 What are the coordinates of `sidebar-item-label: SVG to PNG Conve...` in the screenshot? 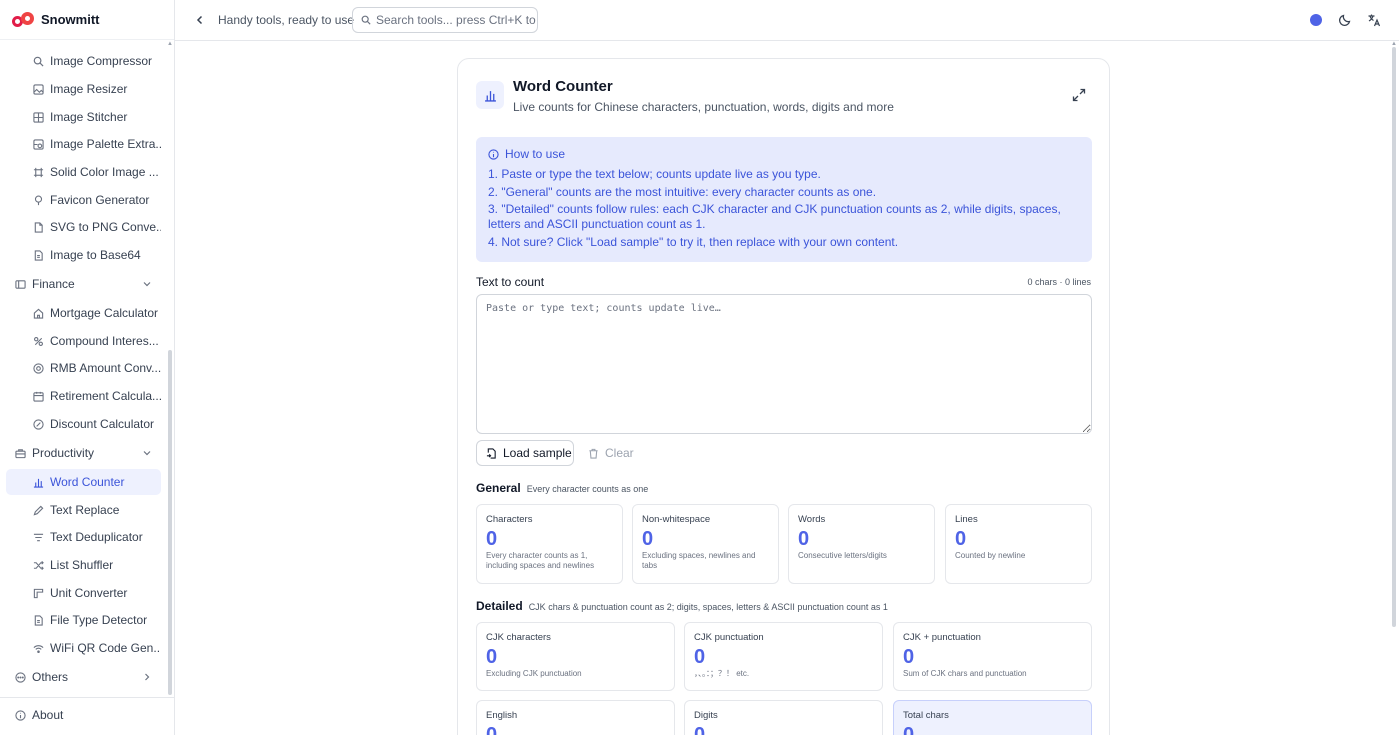 It's located at (105, 227).